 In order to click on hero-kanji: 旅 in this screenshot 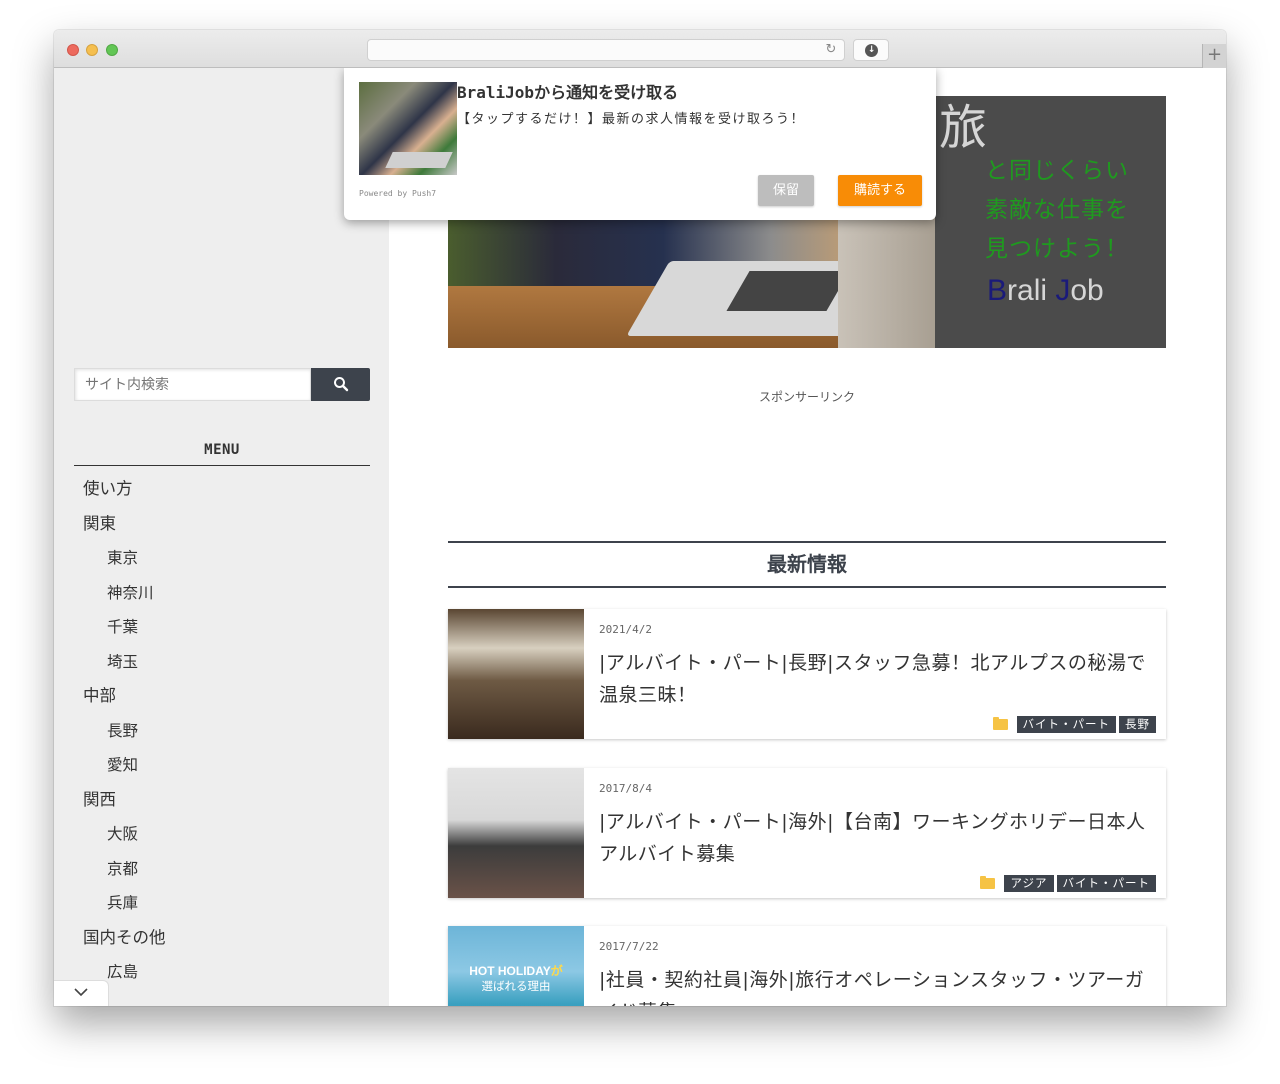, I will do `click(963, 128)`.